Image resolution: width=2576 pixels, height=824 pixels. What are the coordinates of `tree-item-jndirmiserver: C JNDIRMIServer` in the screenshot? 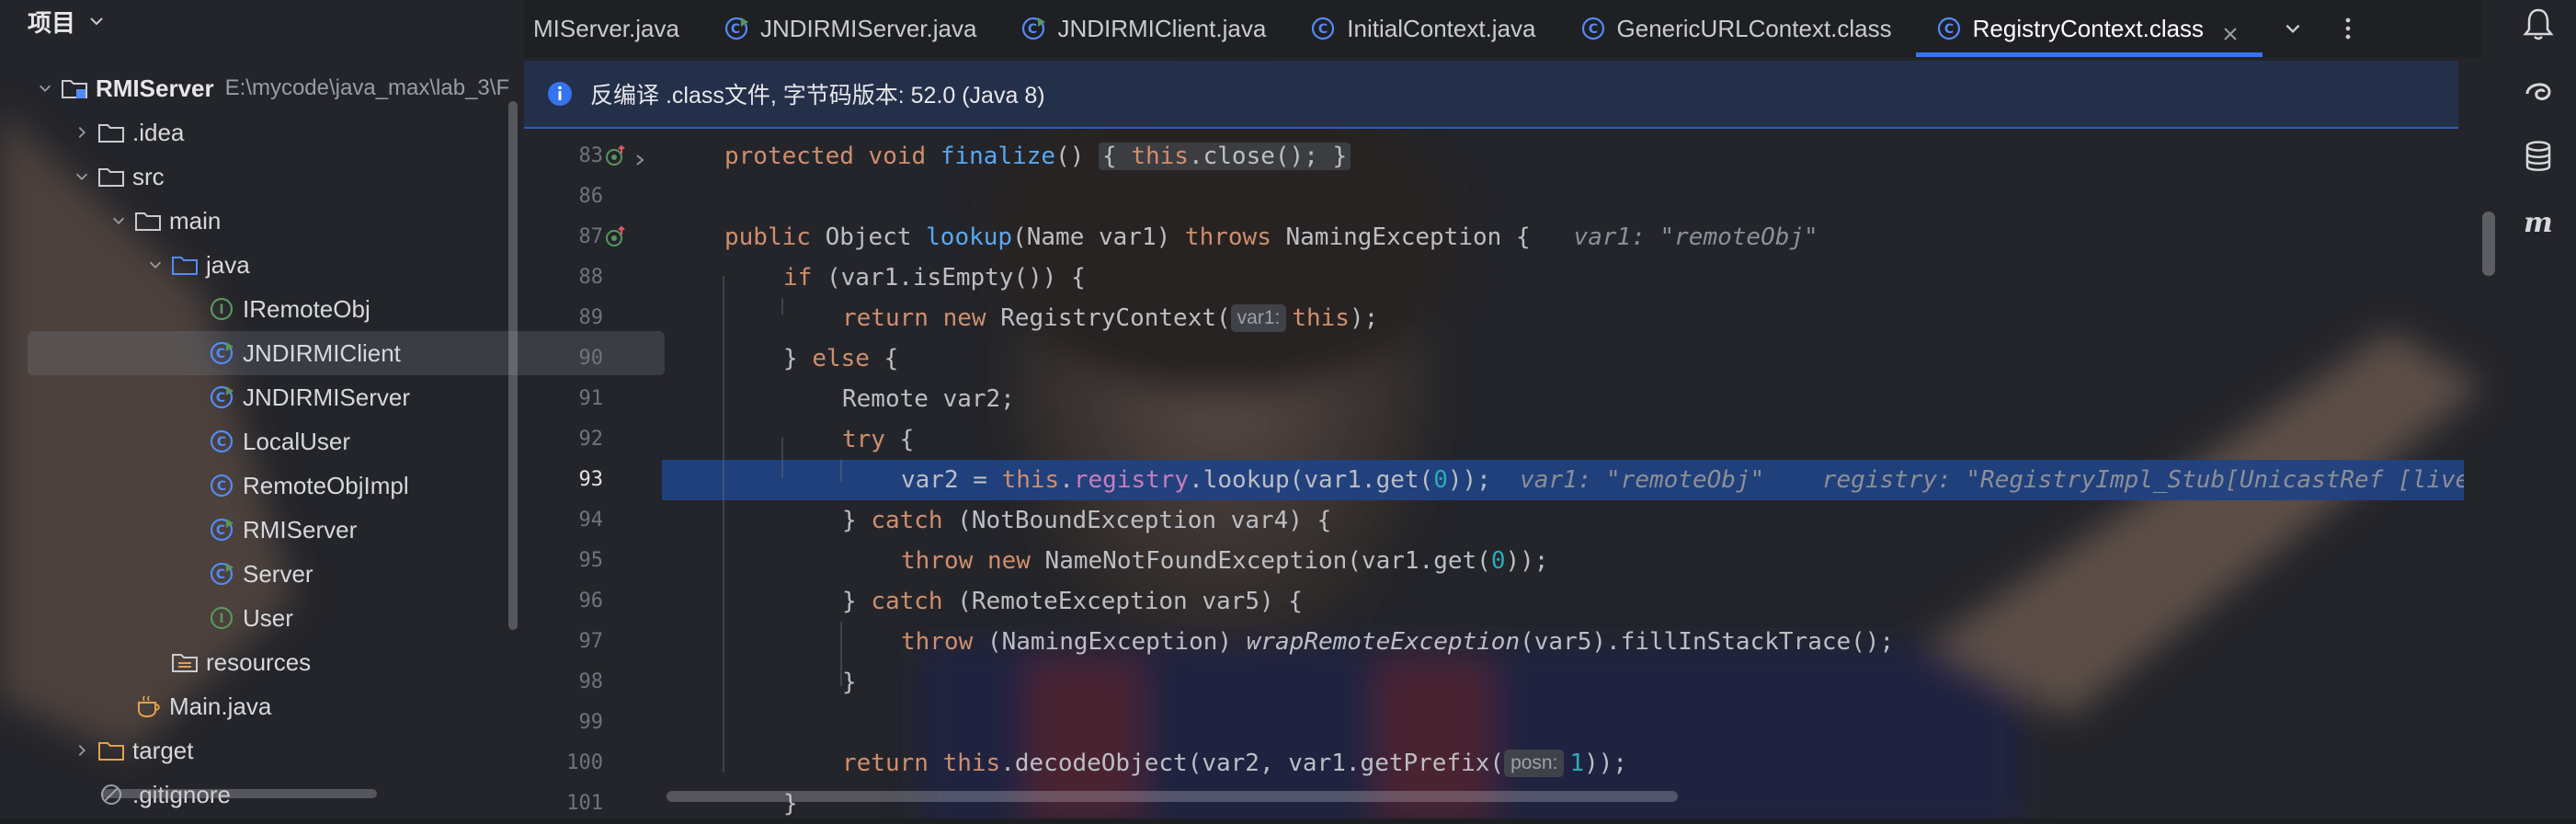 It's located at (257, 397).